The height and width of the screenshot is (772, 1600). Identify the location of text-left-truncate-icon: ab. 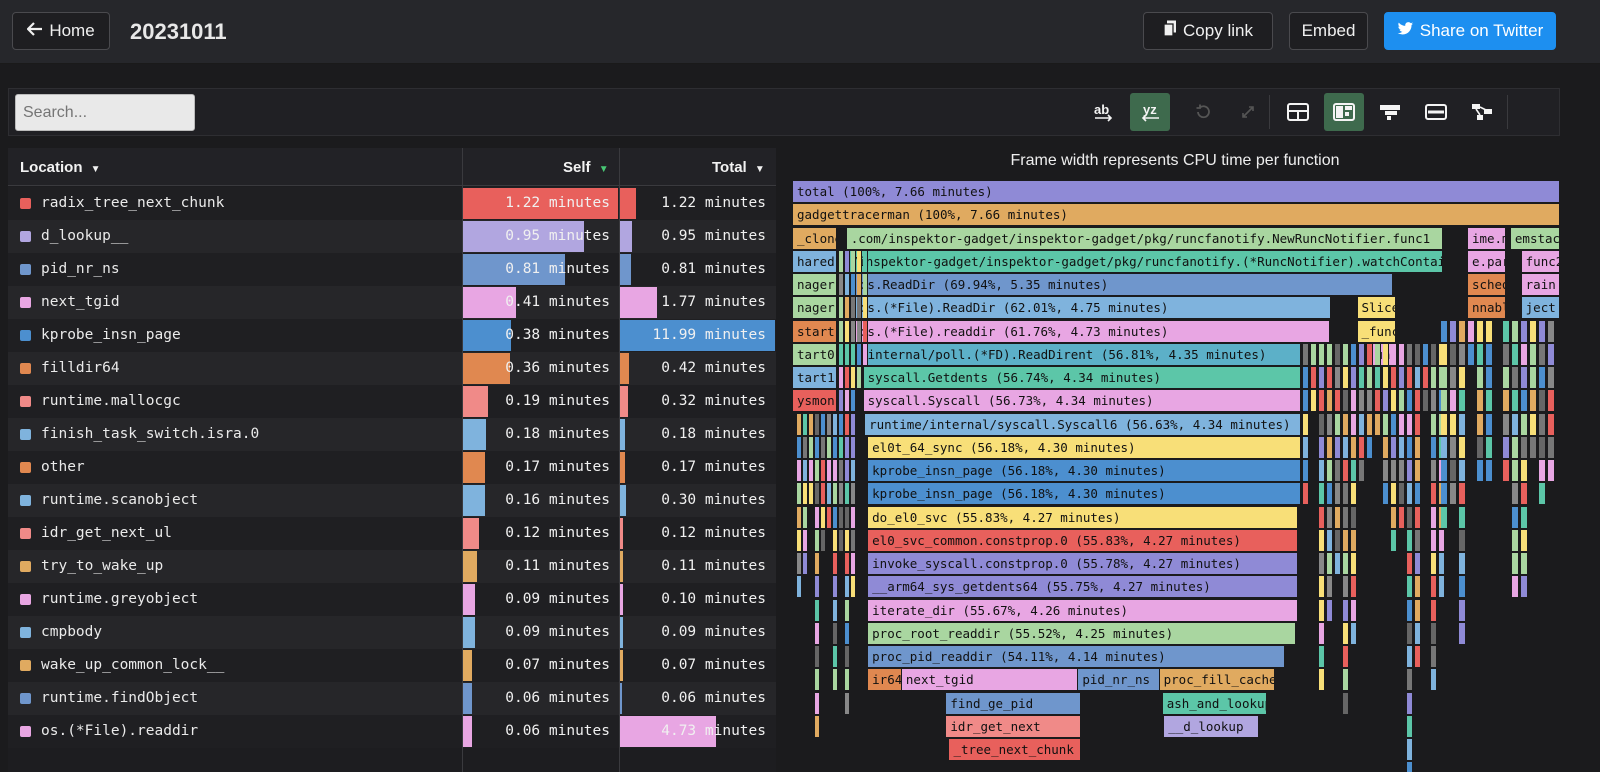
(1104, 112).